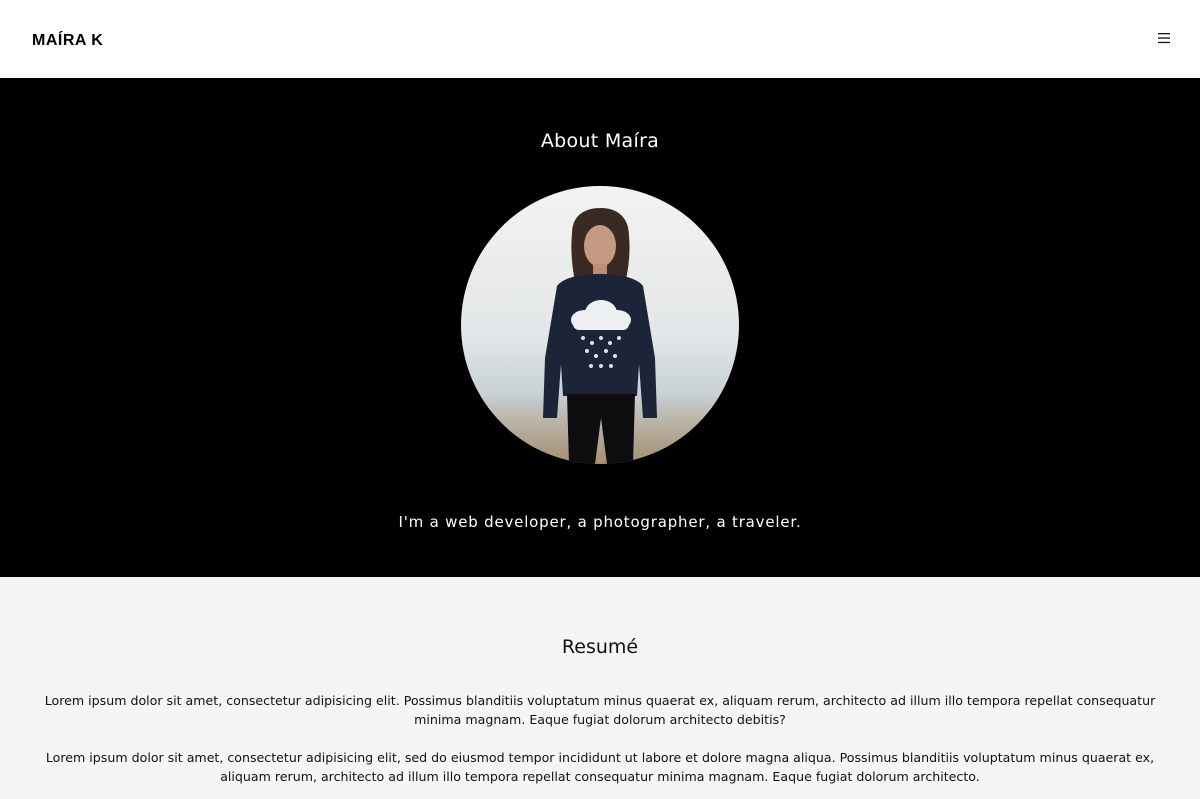  I want to click on menu-toggle-button, so click(1164, 38).